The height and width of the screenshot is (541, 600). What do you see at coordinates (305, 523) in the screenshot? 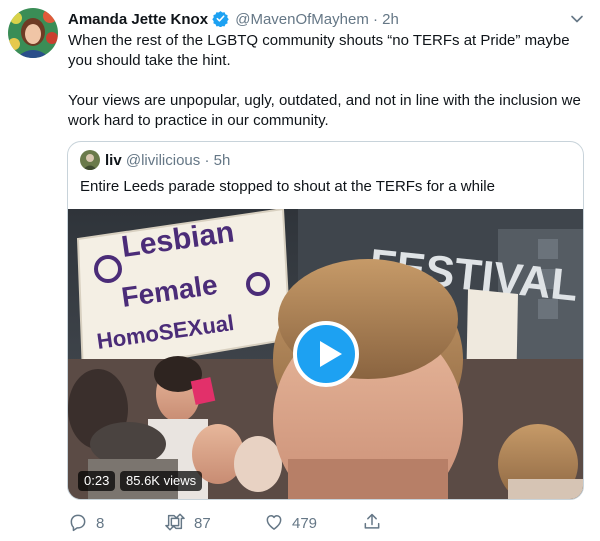
I see `like-count: 479` at bounding box center [305, 523].